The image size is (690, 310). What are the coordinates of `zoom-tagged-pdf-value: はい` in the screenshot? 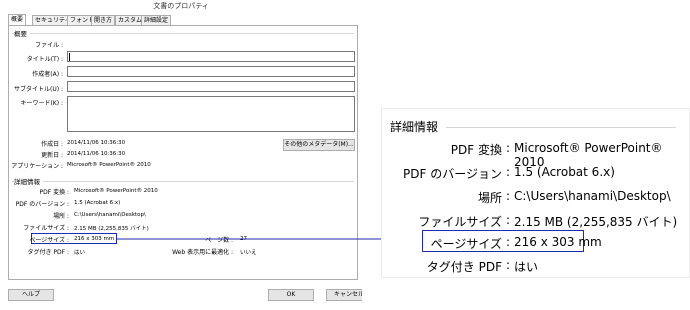 It's located at (526, 267).